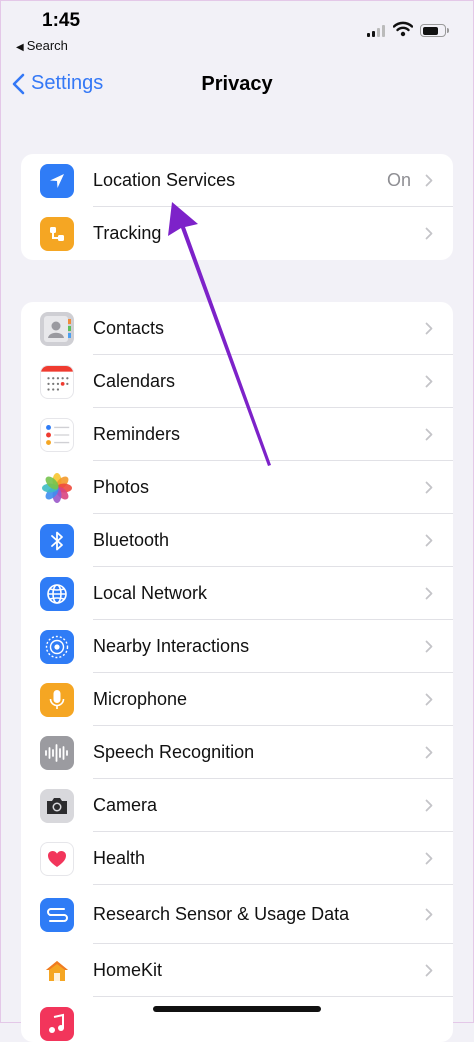  What do you see at coordinates (237, 381) in the screenshot?
I see `row-calendars: Calendars` at bounding box center [237, 381].